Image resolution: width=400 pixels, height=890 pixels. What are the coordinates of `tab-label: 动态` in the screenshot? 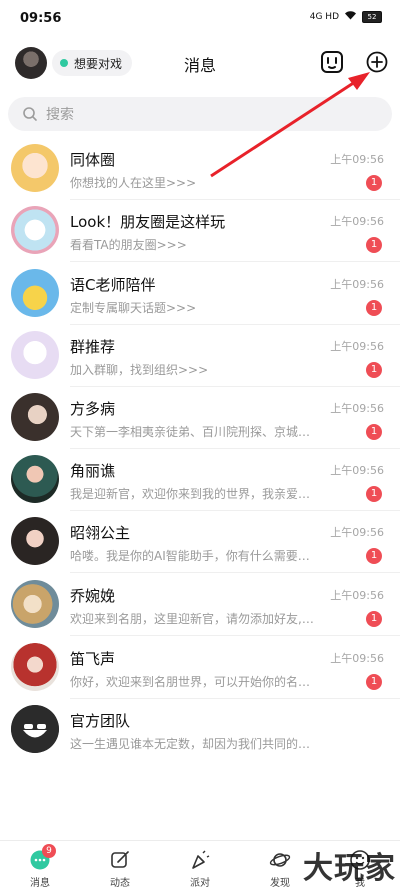 It's located at (120, 883).